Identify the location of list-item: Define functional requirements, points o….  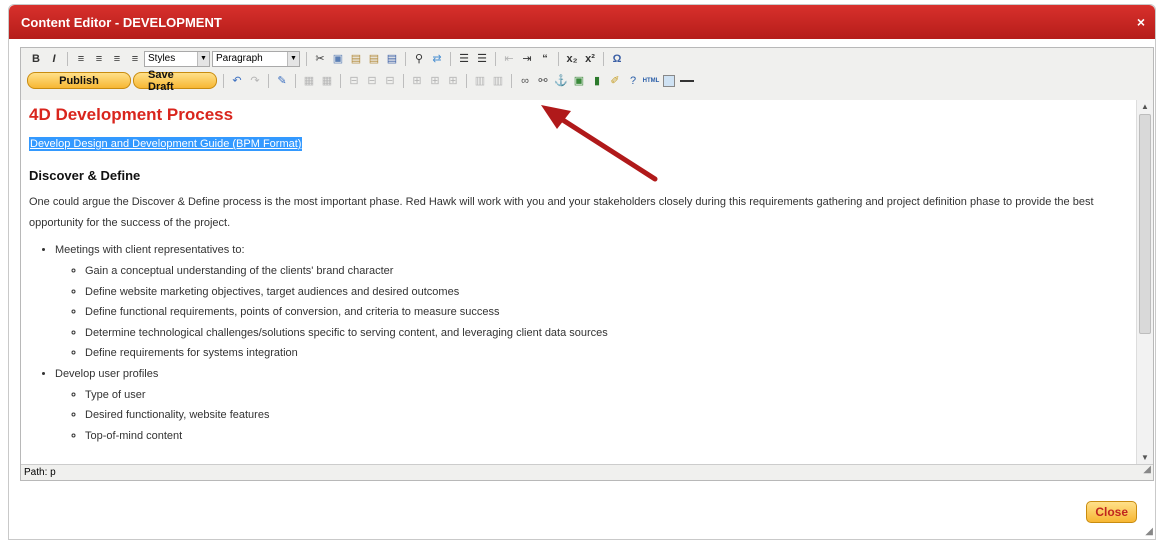
(607, 312).